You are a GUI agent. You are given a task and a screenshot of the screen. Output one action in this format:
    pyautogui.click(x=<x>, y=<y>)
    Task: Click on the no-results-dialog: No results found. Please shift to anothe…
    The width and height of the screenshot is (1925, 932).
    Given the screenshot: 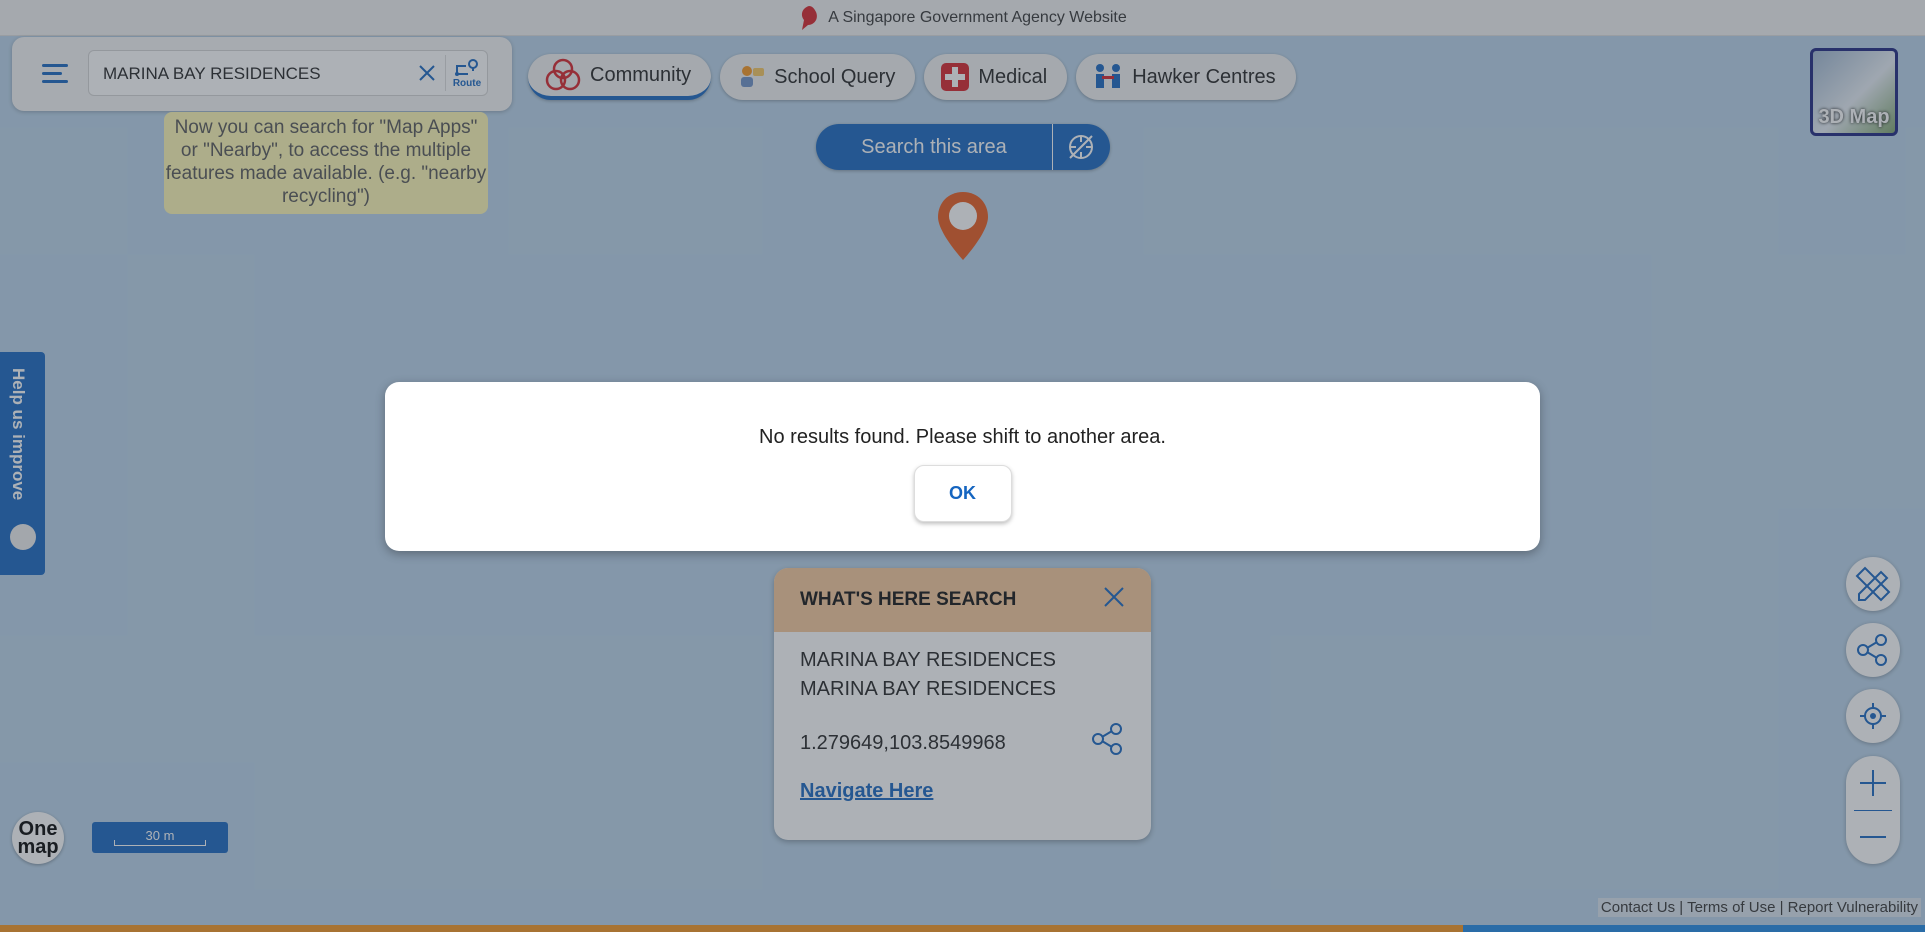 What is the action you would take?
    pyautogui.click(x=962, y=466)
    